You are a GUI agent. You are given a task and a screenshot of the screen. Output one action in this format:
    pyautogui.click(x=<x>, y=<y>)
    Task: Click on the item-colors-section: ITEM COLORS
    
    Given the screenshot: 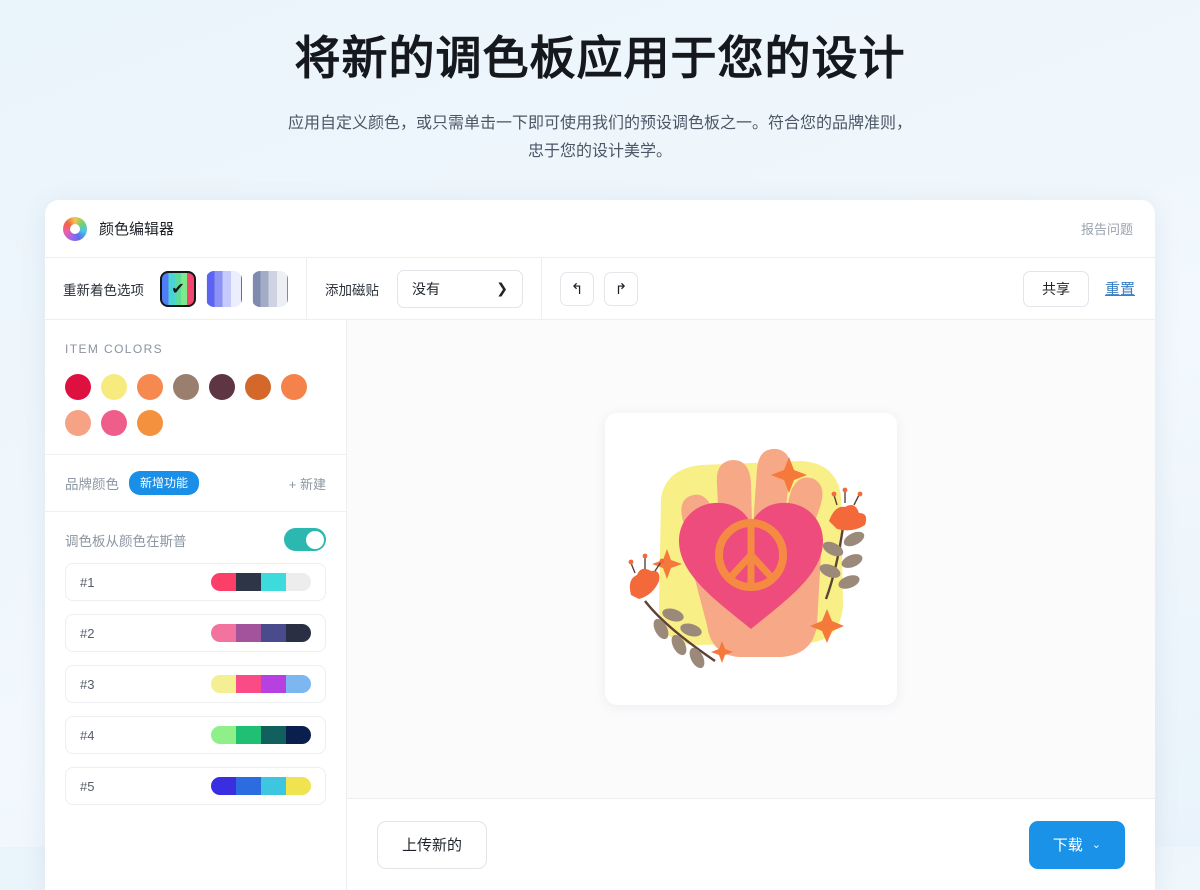 What is the action you would take?
    pyautogui.click(x=195, y=387)
    